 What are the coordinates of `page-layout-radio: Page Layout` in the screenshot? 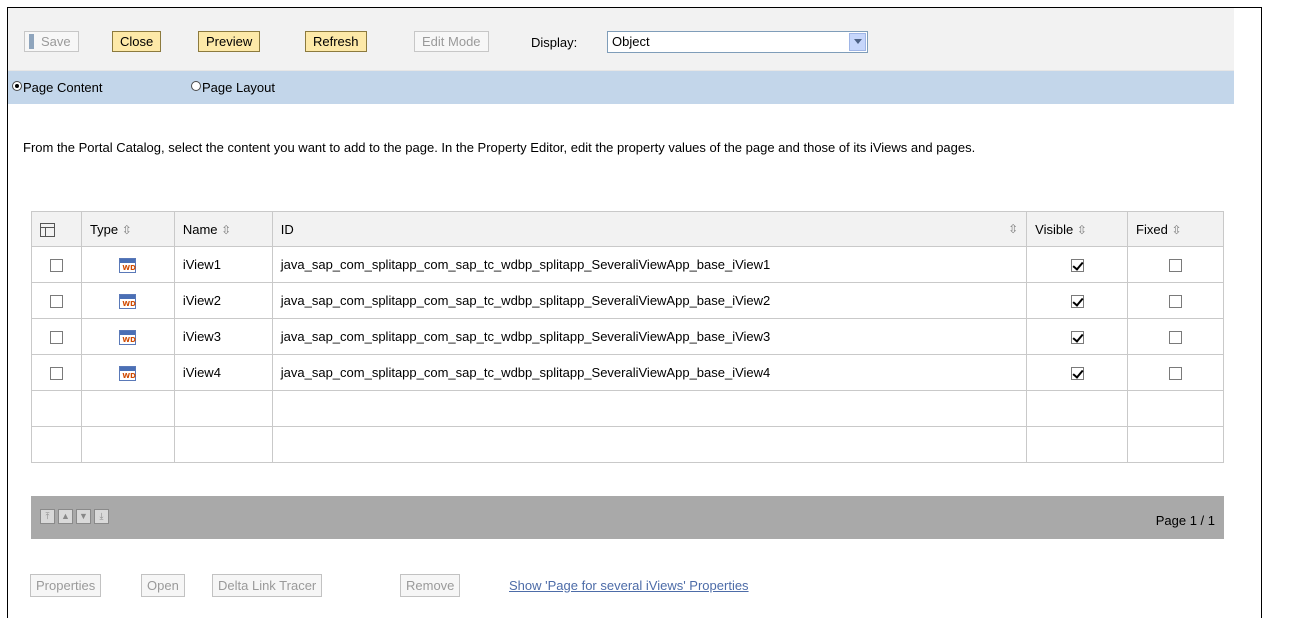 It's located at (233, 87).